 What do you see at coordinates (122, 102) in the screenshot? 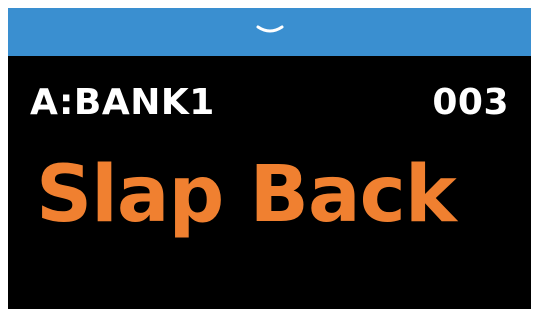
I see `bank-label: A:BANK1` at bounding box center [122, 102].